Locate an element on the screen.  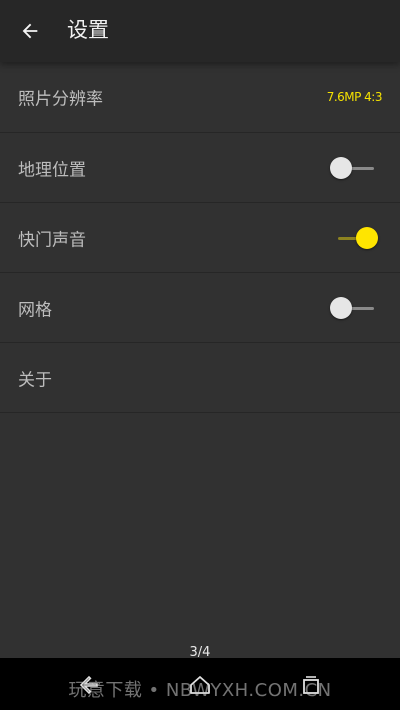
setting-location: 地理位置 is located at coordinates (200, 168).